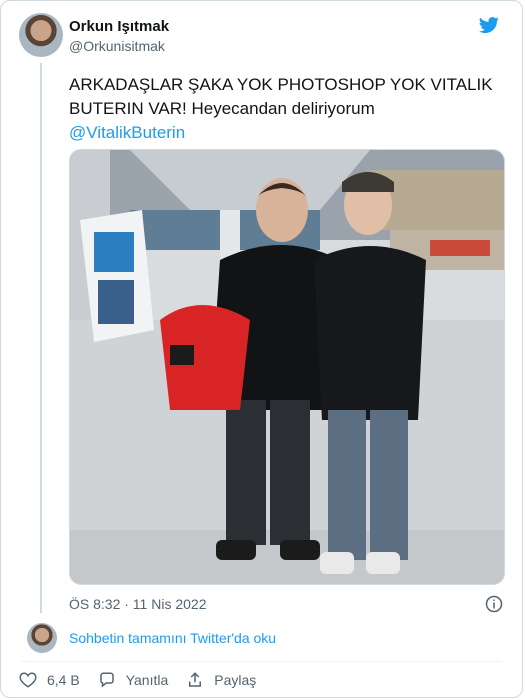 This screenshot has width=525, height=700. I want to click on like-count: 6,4 B, so click(63, 680).